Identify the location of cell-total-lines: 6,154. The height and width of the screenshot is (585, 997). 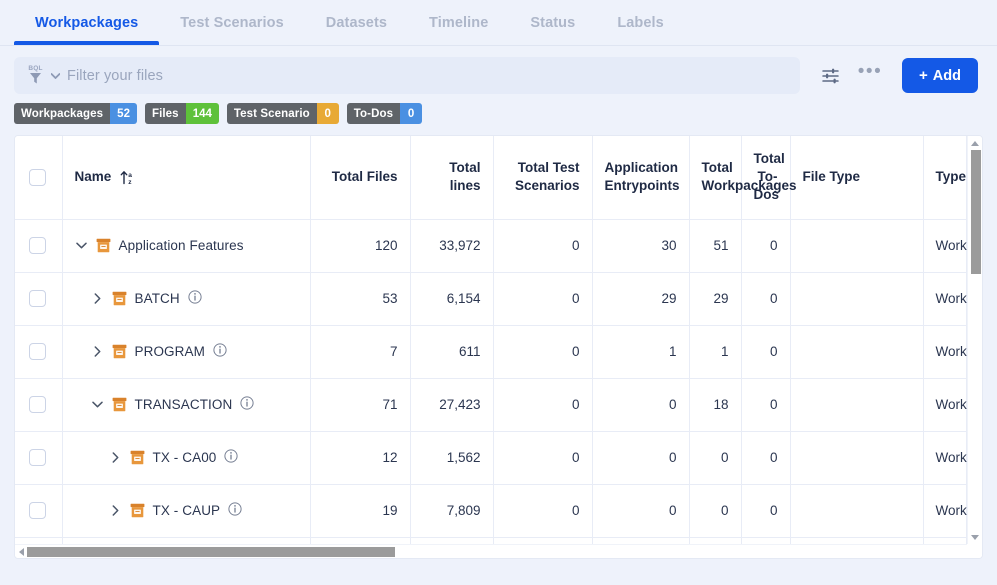
(452, 299).